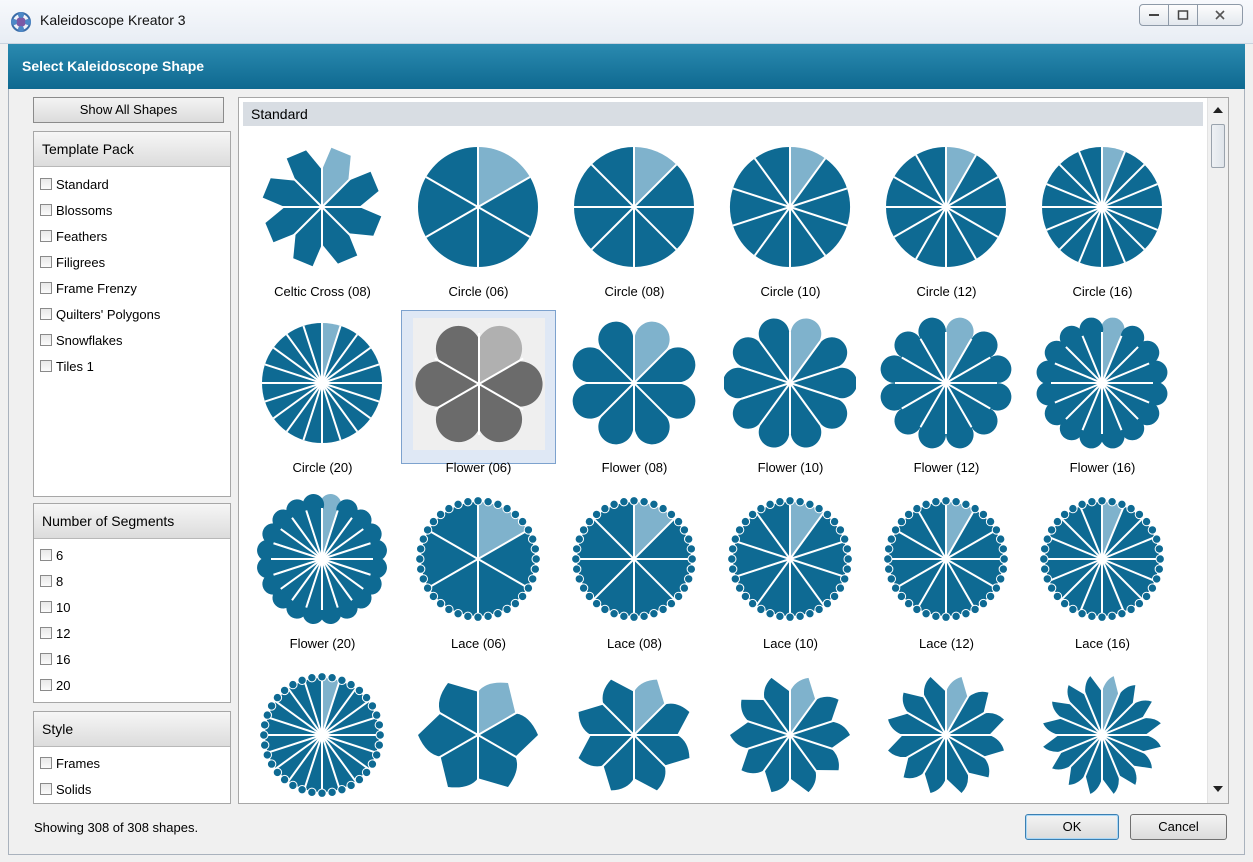  I want to click on shape-tile: Lace (08), so click(634, 574).